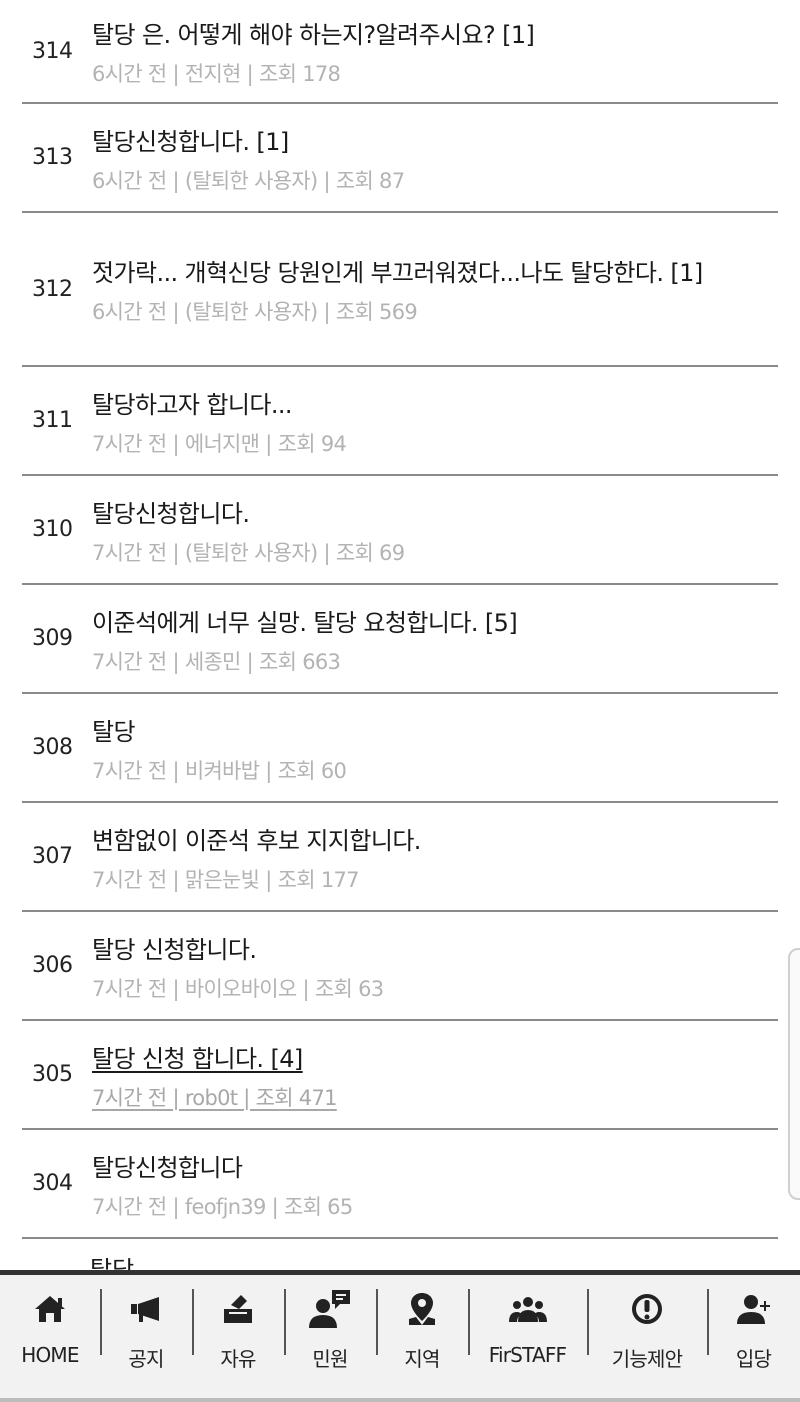 The height and width of the screenshot is (1402, 800). I want to click on nav-join: 입당, so click(753, 1338).